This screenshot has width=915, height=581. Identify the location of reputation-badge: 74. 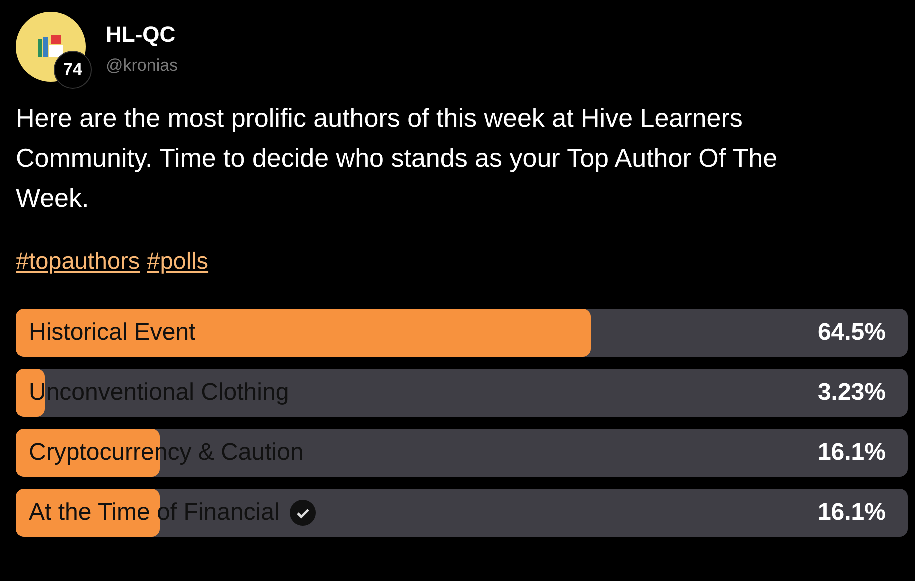
(73, 70).